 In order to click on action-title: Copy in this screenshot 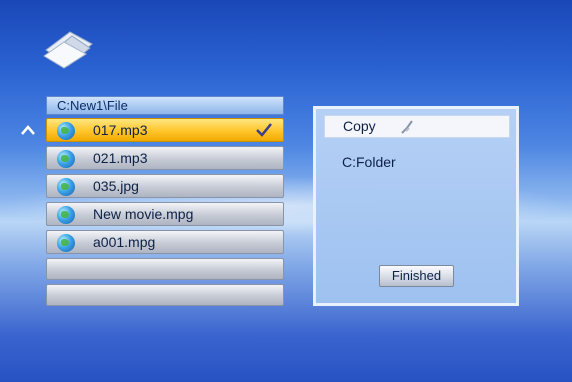, I will do `click(417, 126)`.